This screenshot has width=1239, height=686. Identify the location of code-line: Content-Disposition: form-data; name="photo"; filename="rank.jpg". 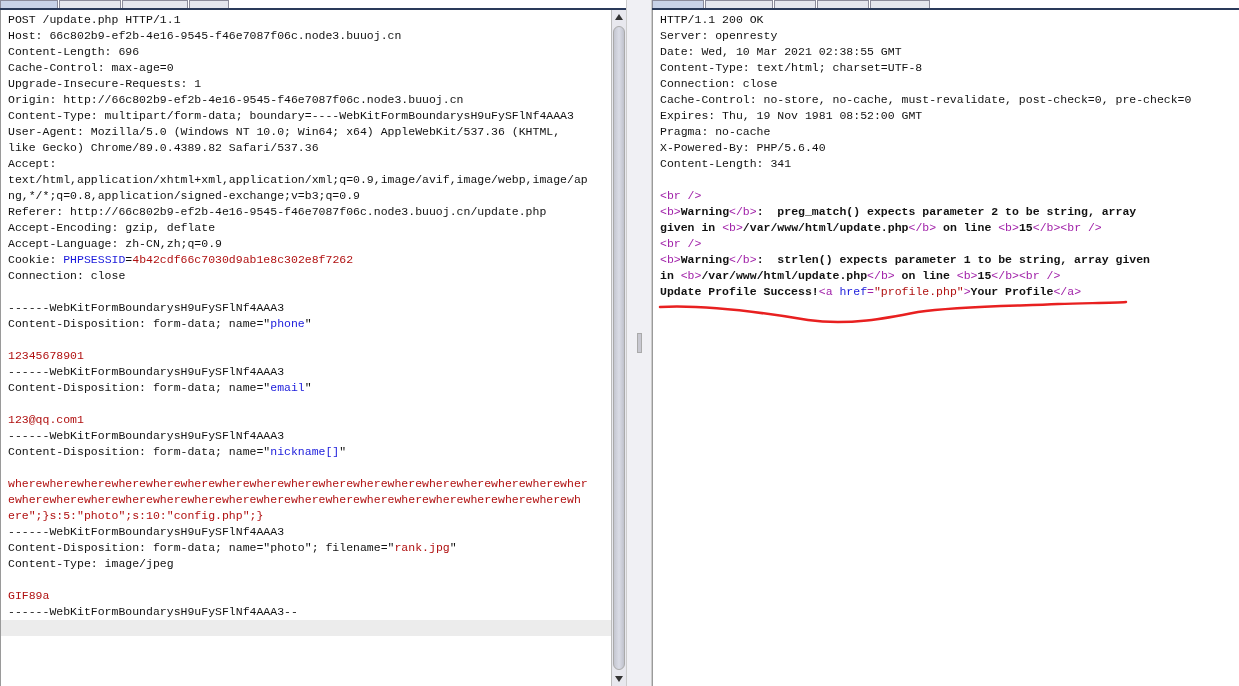
(233, 548).